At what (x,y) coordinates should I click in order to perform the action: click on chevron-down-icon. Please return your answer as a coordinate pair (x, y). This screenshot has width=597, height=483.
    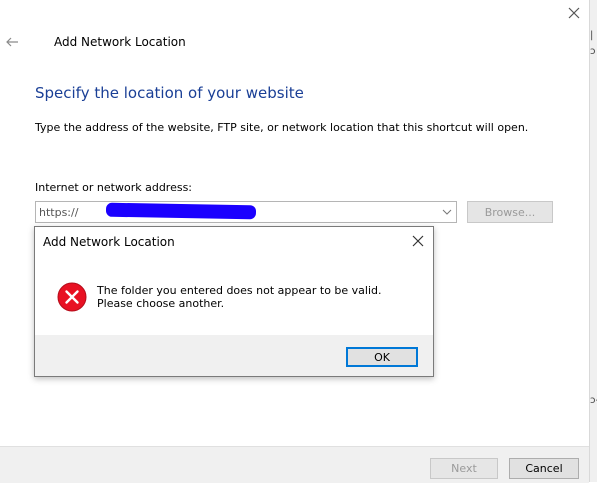
    Looking at the image, I should click on (447, 212).